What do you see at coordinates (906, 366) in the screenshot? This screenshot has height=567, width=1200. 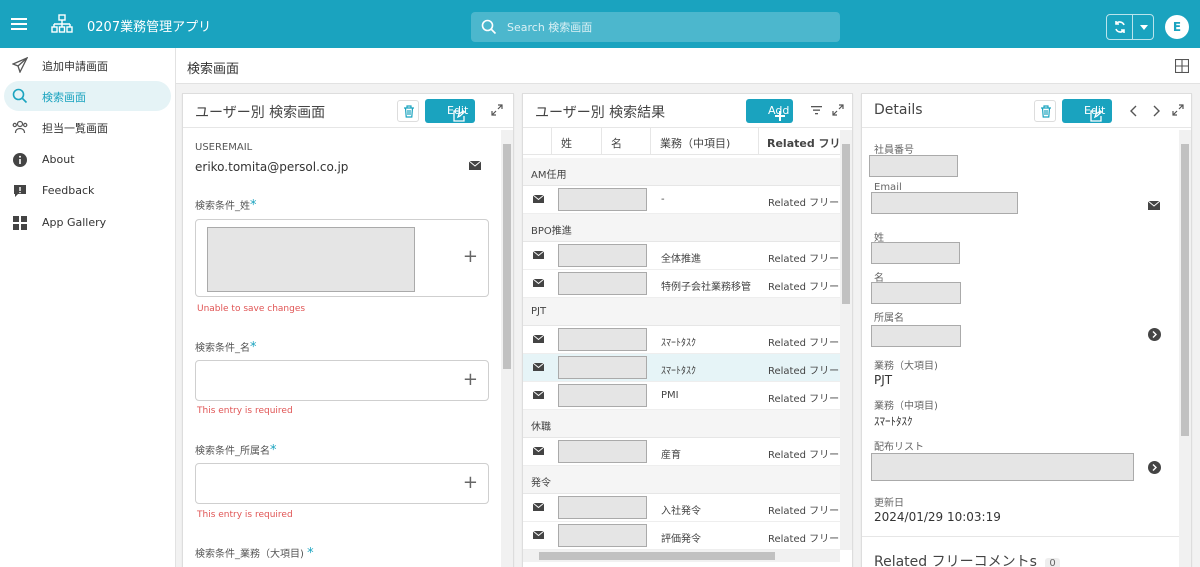 I see `task-major-label: 業務（大項目)` at bounding box center [906, 366].